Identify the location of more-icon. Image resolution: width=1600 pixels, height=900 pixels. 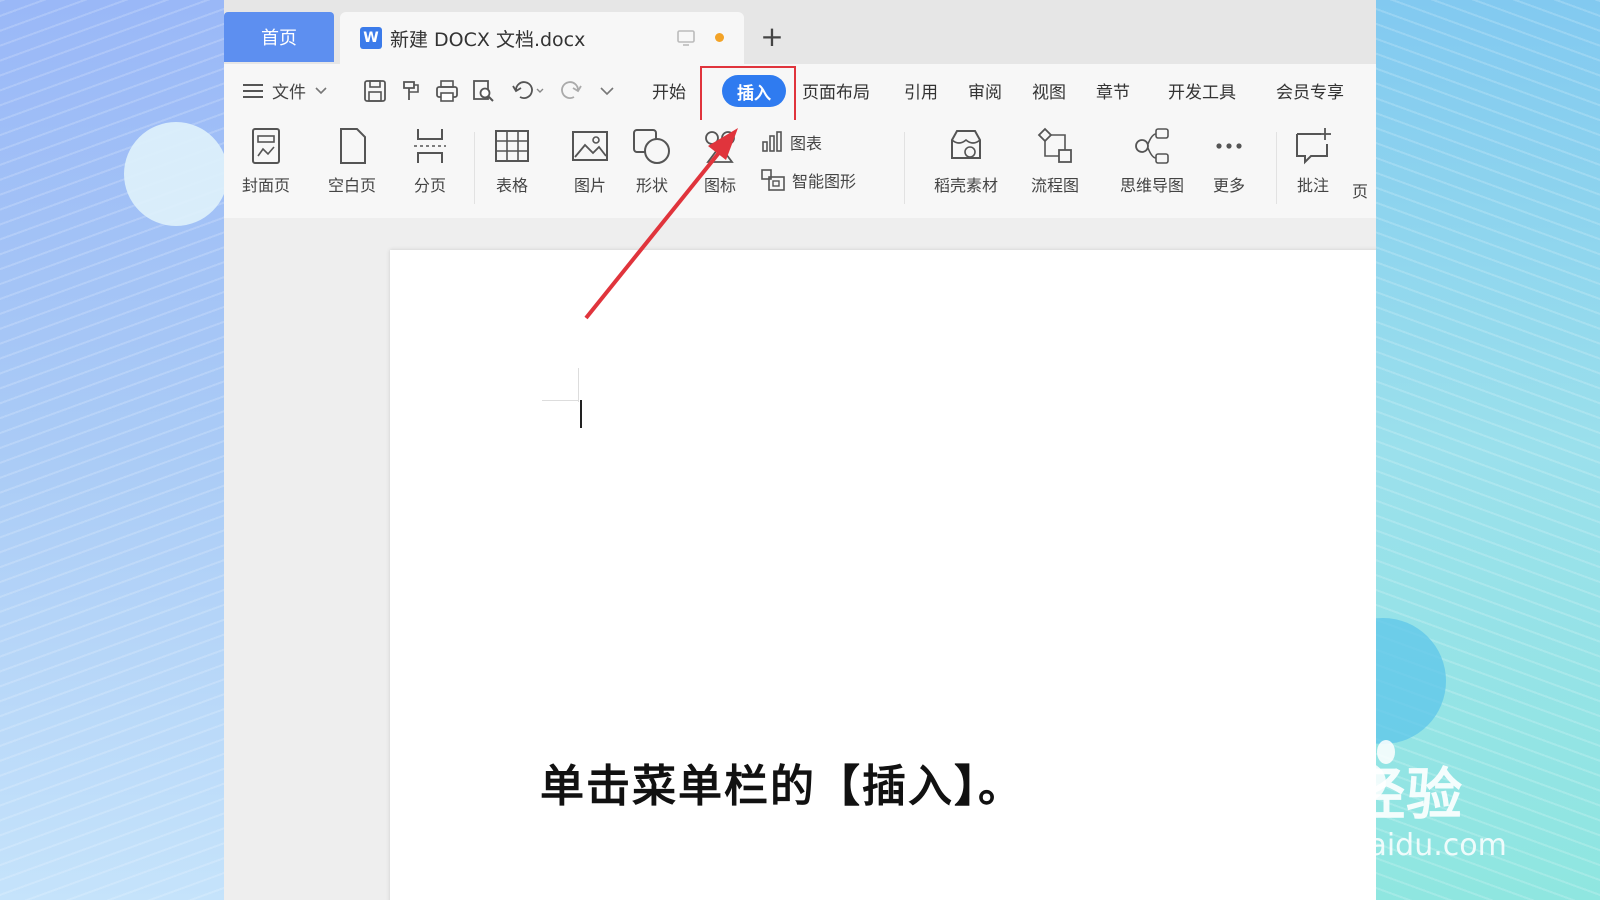
(1229, 146).